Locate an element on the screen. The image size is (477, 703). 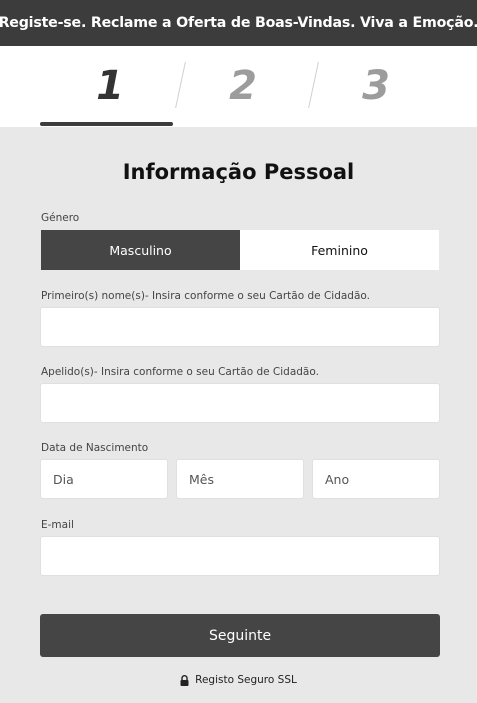
gender-label: Género is located at coordinates (60, 218).